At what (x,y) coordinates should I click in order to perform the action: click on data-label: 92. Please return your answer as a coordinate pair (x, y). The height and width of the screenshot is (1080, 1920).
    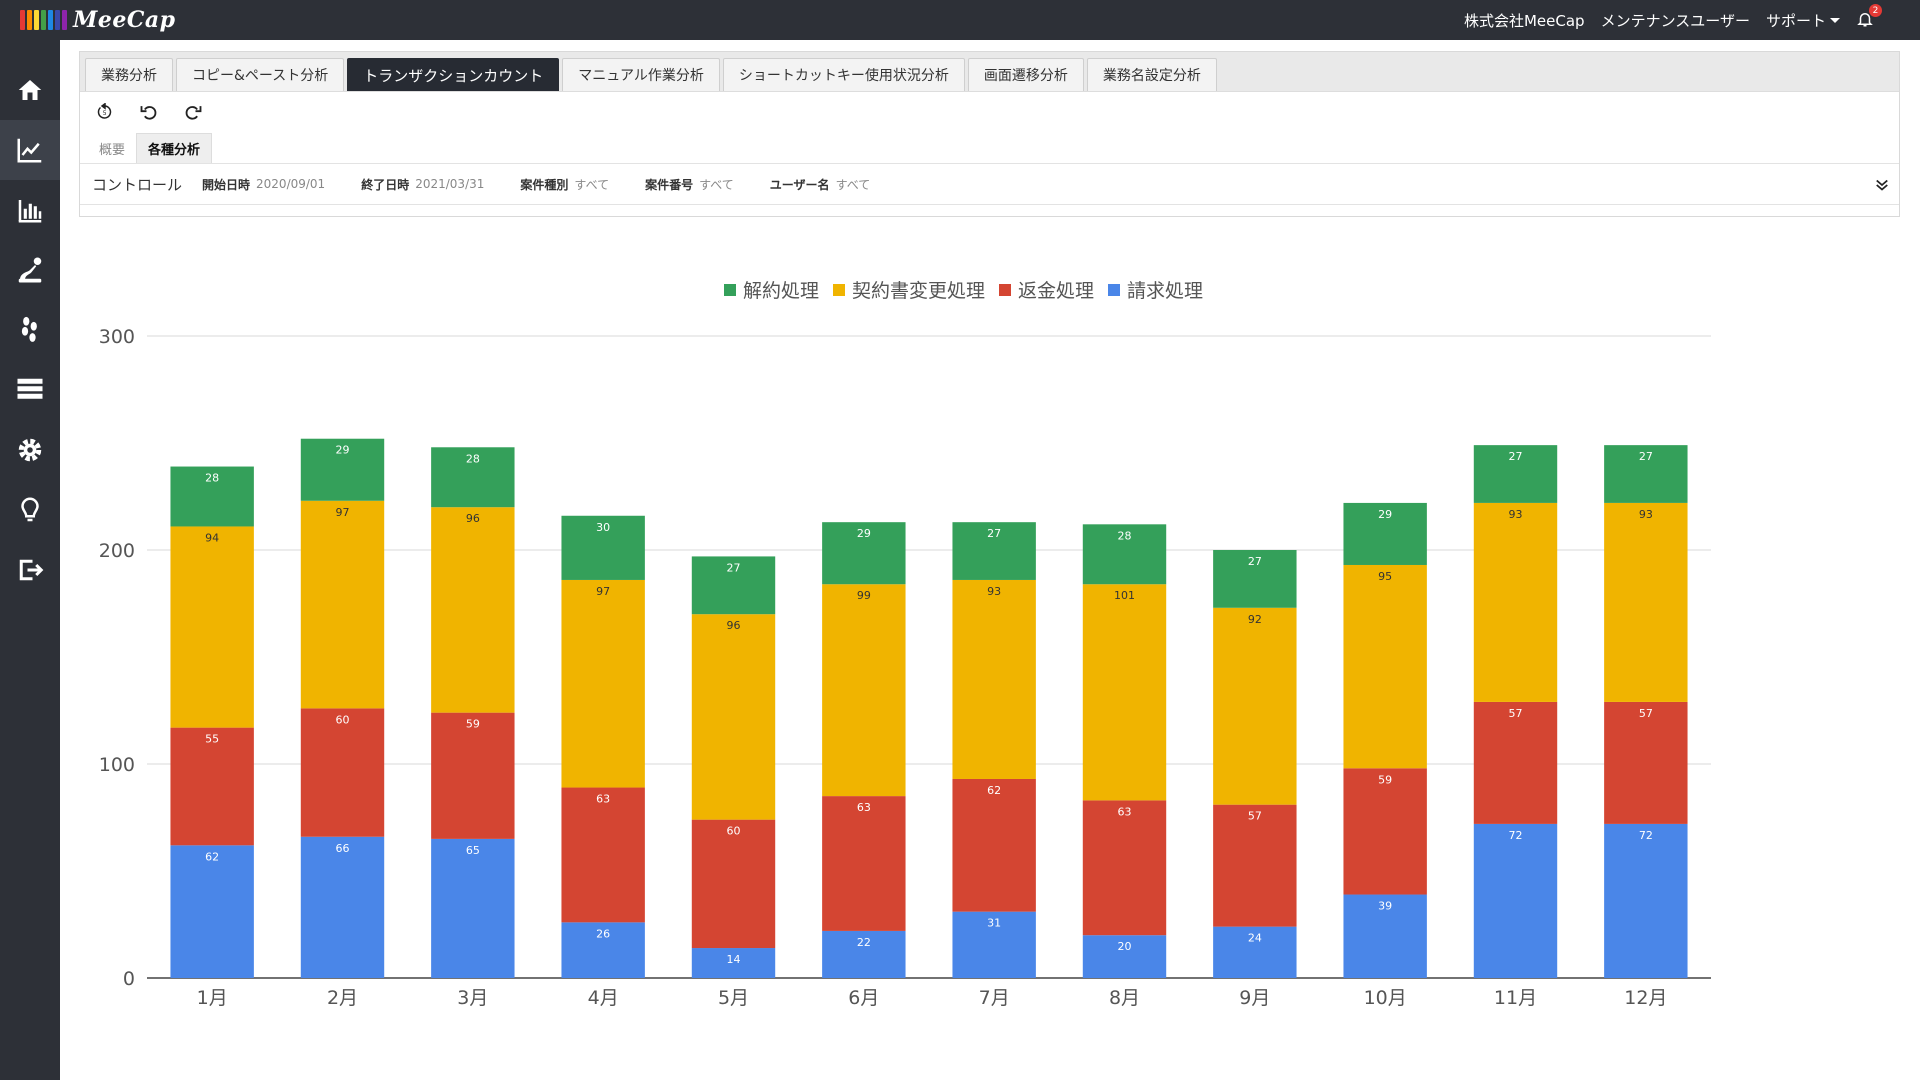
    Looking at the image, I should click on (1255, 619).